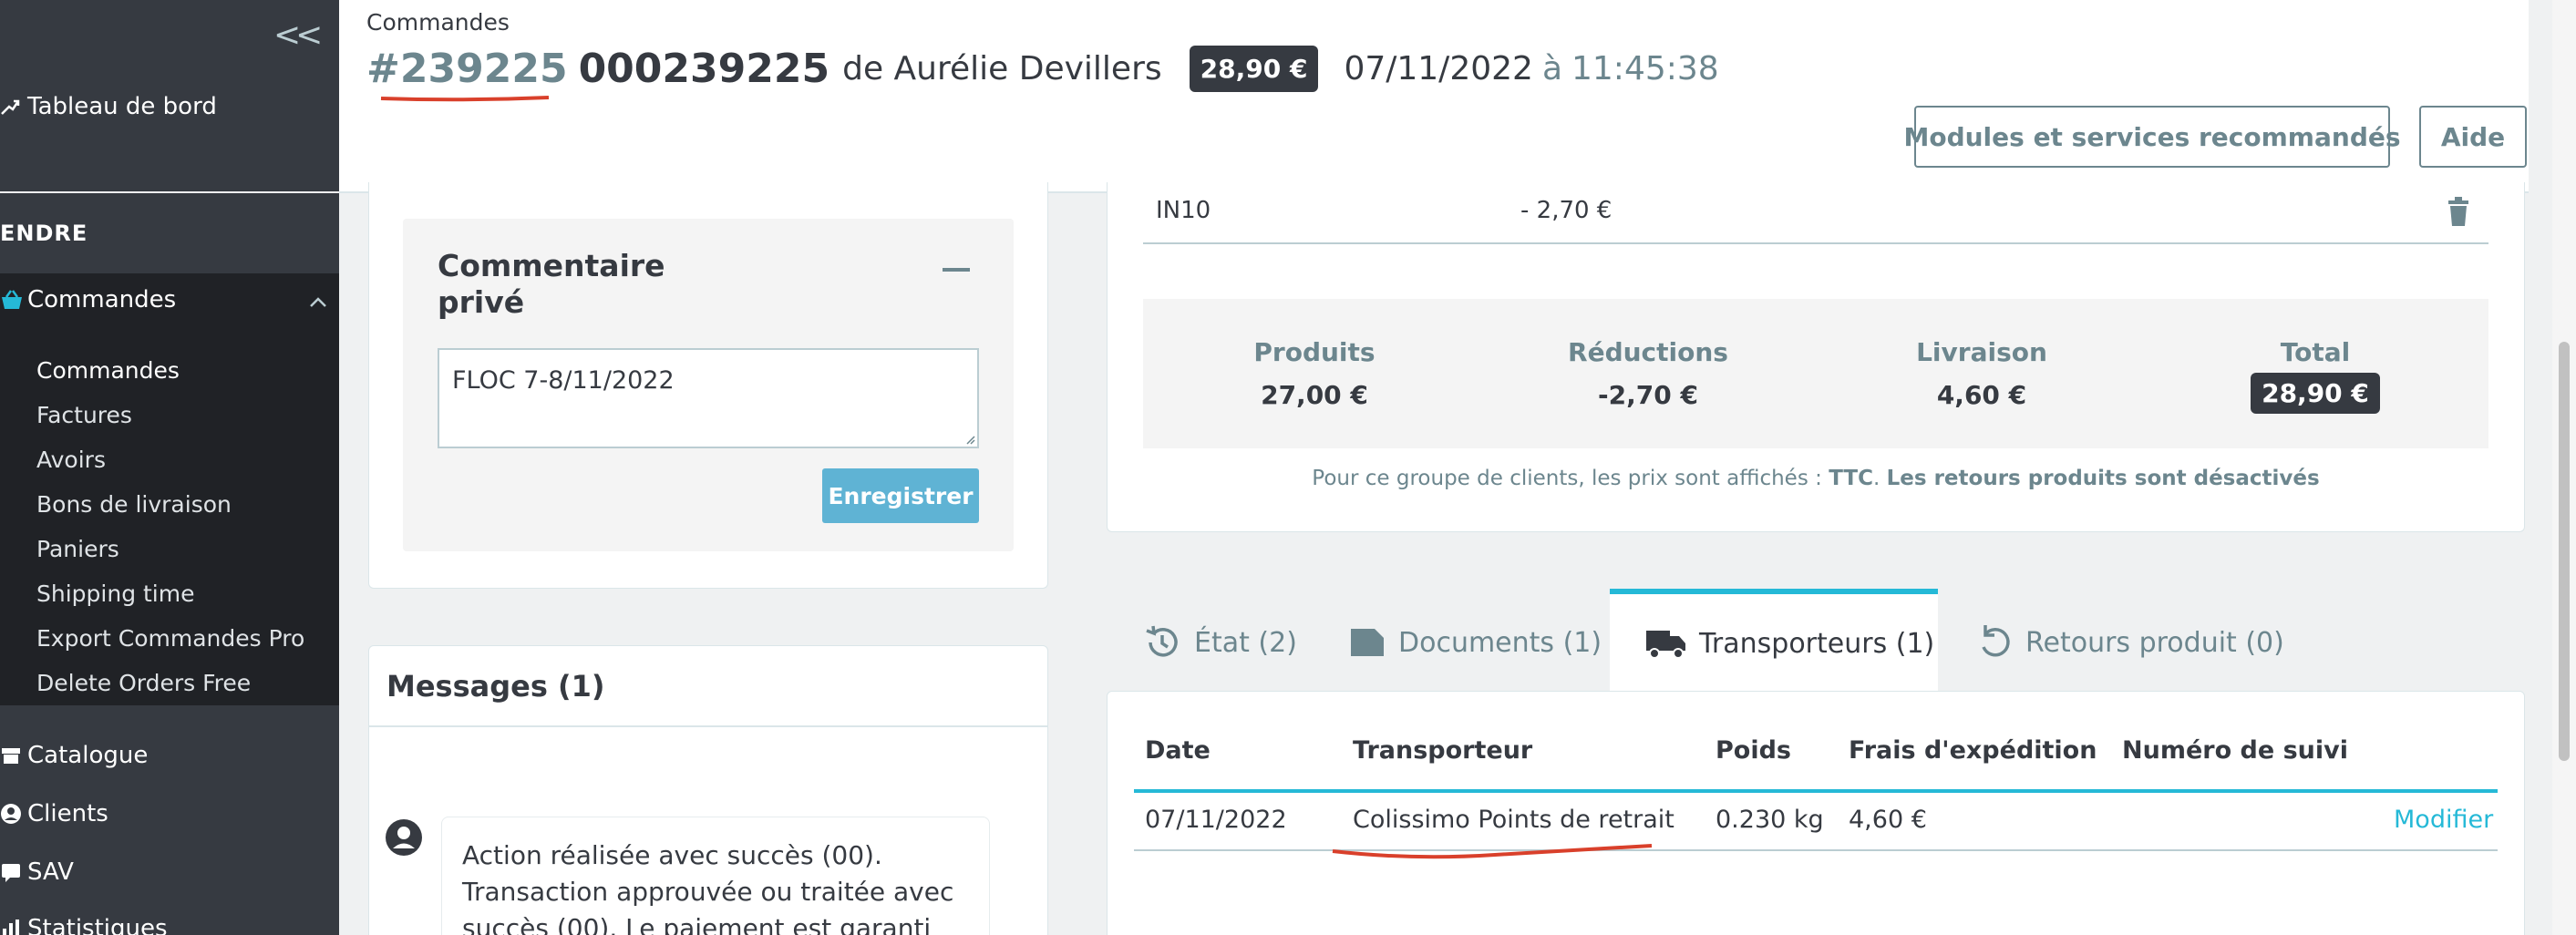 This screenshot has width=2576, height=935. What do you see at coordinates (13, 872) in the screenshot?
I see `chat-icon` at bounding box center [13, 872].